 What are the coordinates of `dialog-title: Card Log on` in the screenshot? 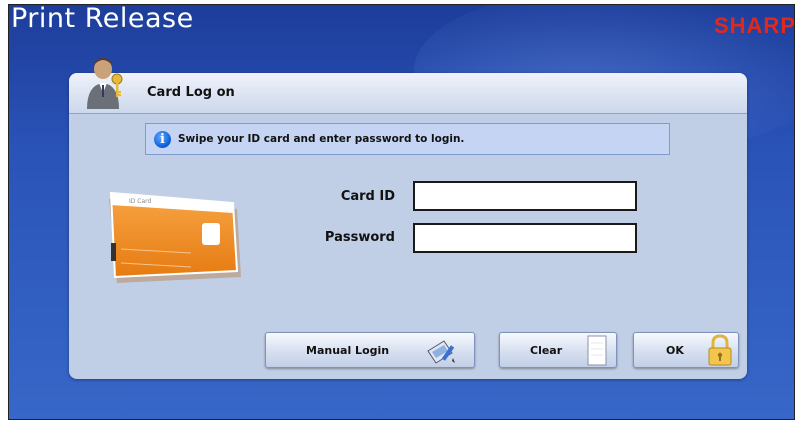 It's located at (191, 92).